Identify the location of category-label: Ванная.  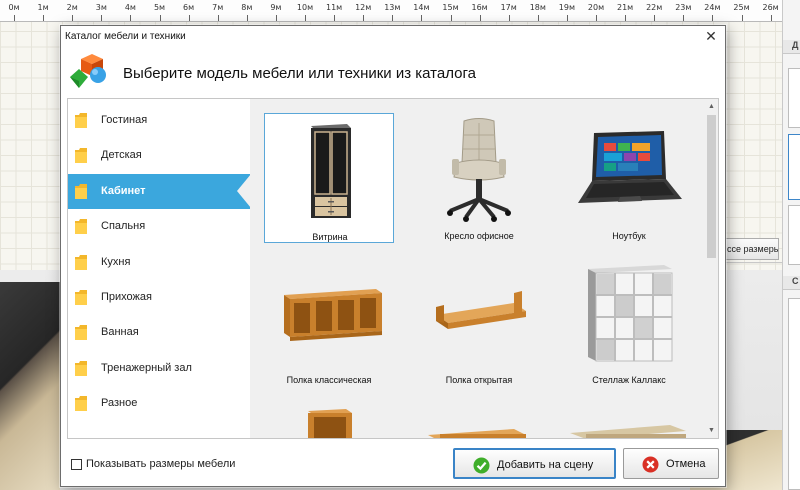
(120, 332).